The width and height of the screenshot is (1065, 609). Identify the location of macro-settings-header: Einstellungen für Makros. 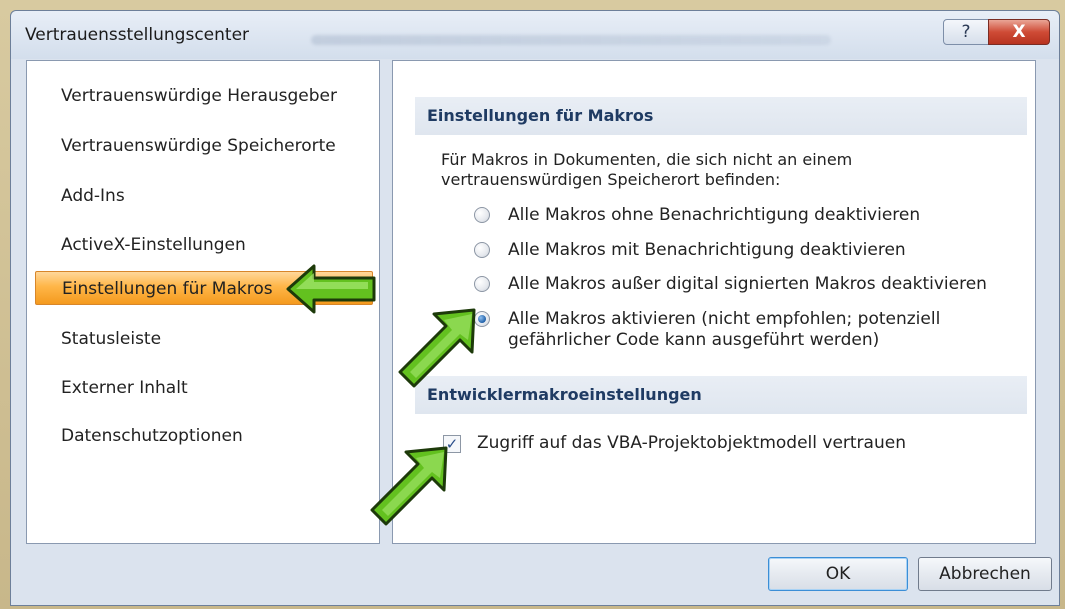
(721, 116).